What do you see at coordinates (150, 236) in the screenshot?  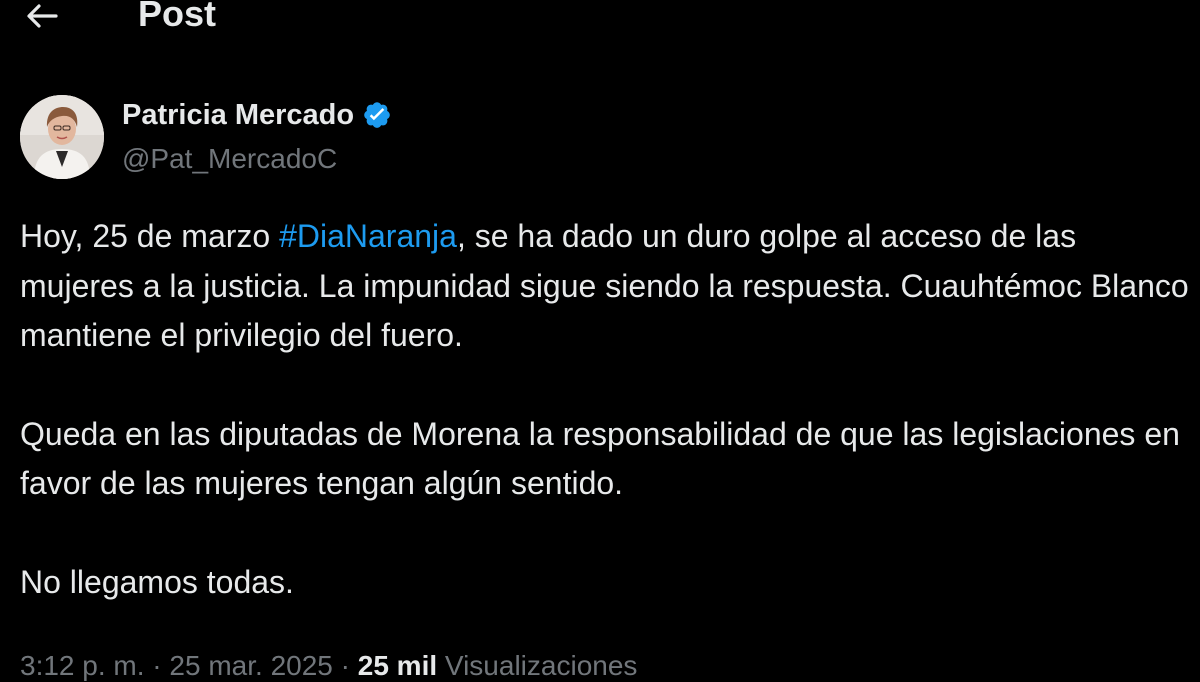 I see `post-text-before-hashtag: Hoy, 25 de marzo` at bounding box center [150, 236].